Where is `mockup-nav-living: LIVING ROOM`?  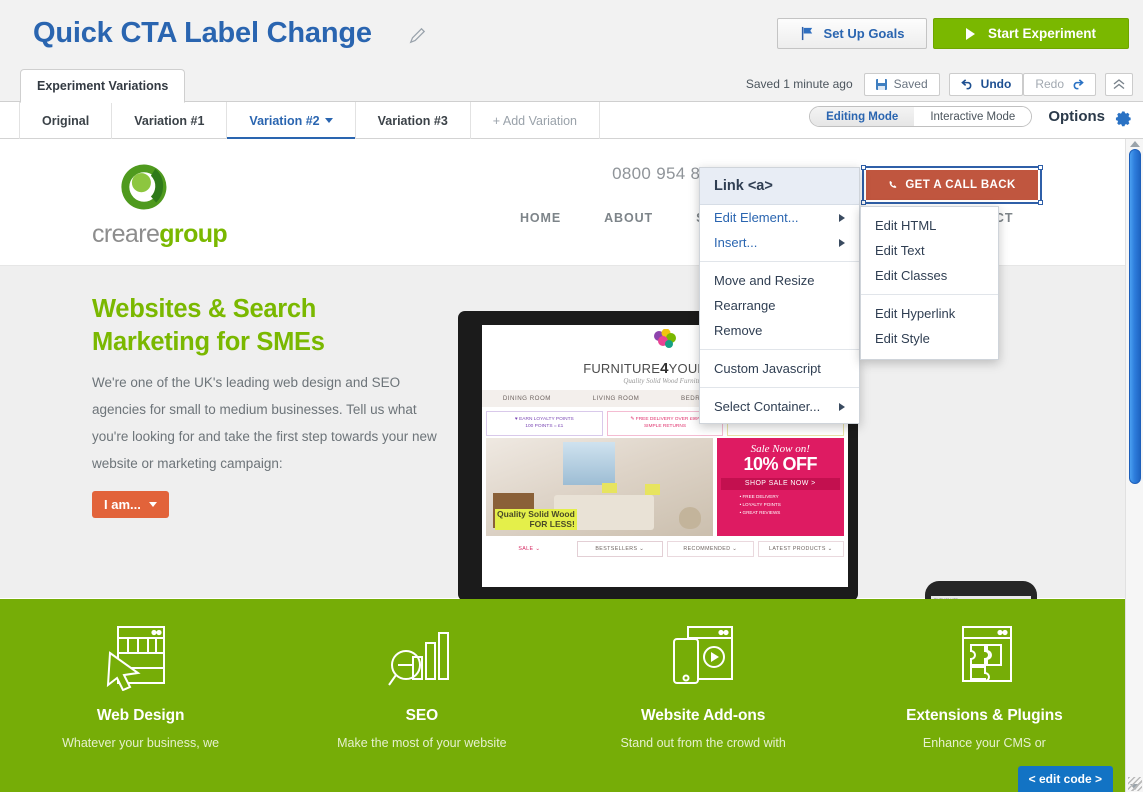 mockup-nav-living: LIVING ROOM is located at coordinates (616, 398).